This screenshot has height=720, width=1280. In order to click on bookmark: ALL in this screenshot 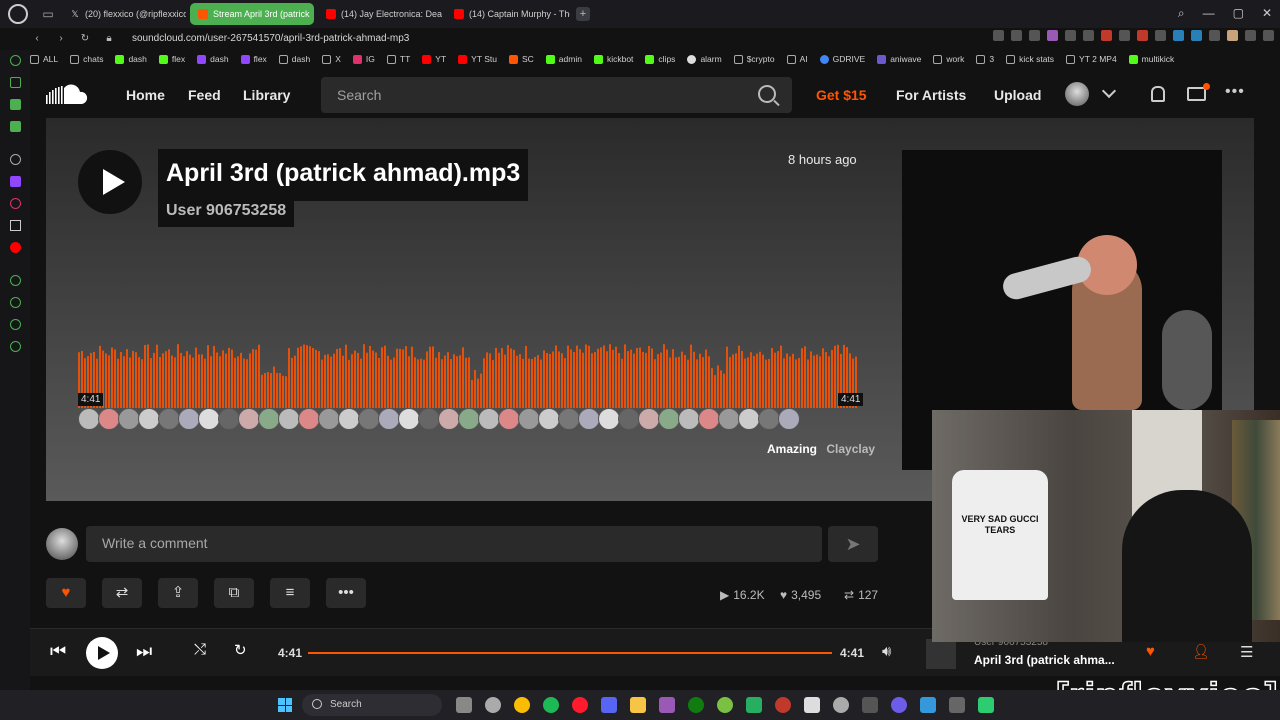, I will do `click(44, 59)`.